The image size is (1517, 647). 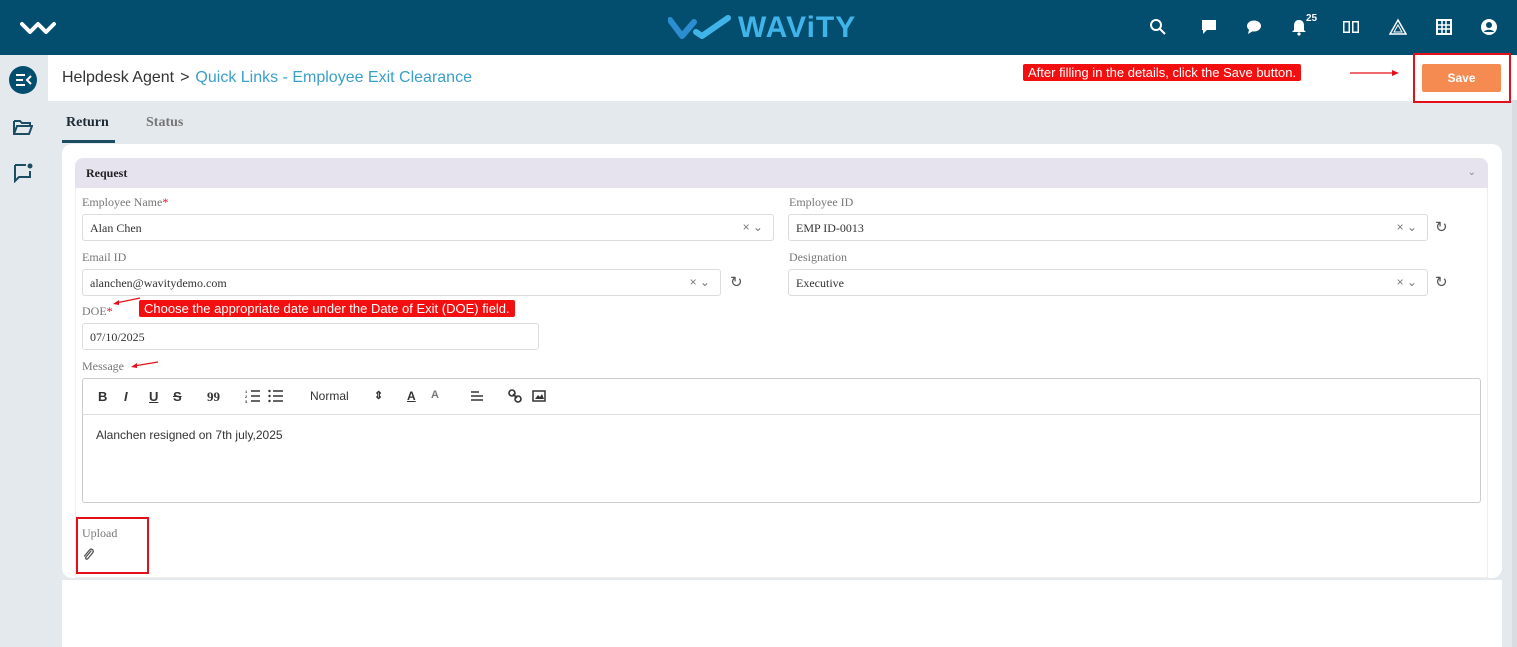 I want to click on alert-triangle-icon, so click(x=1398, y=27).